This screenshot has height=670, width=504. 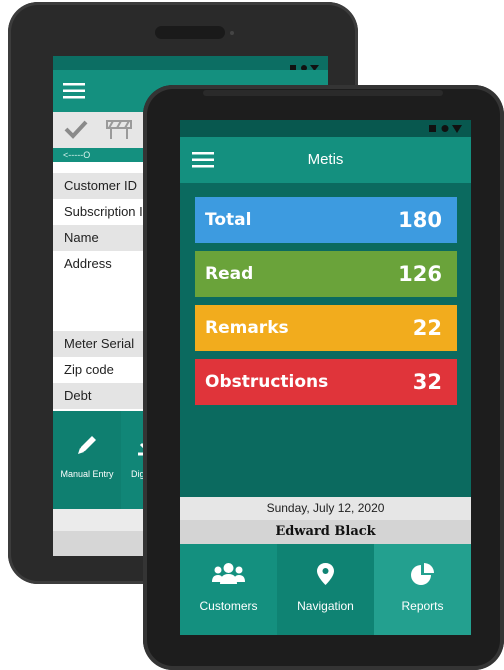 What do you see at coordinates (323, 93) in the screenshot?
I see `front-tablet-bezel-top` at bounding box center [323, 93].